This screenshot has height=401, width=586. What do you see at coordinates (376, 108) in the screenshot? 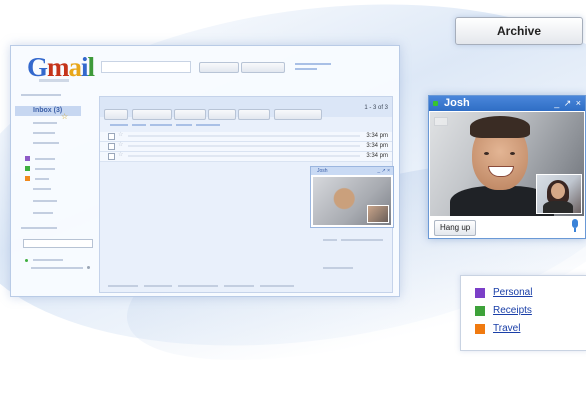
I see `pagination: 1 - 3 of 3` at bounding box center [376, 108].